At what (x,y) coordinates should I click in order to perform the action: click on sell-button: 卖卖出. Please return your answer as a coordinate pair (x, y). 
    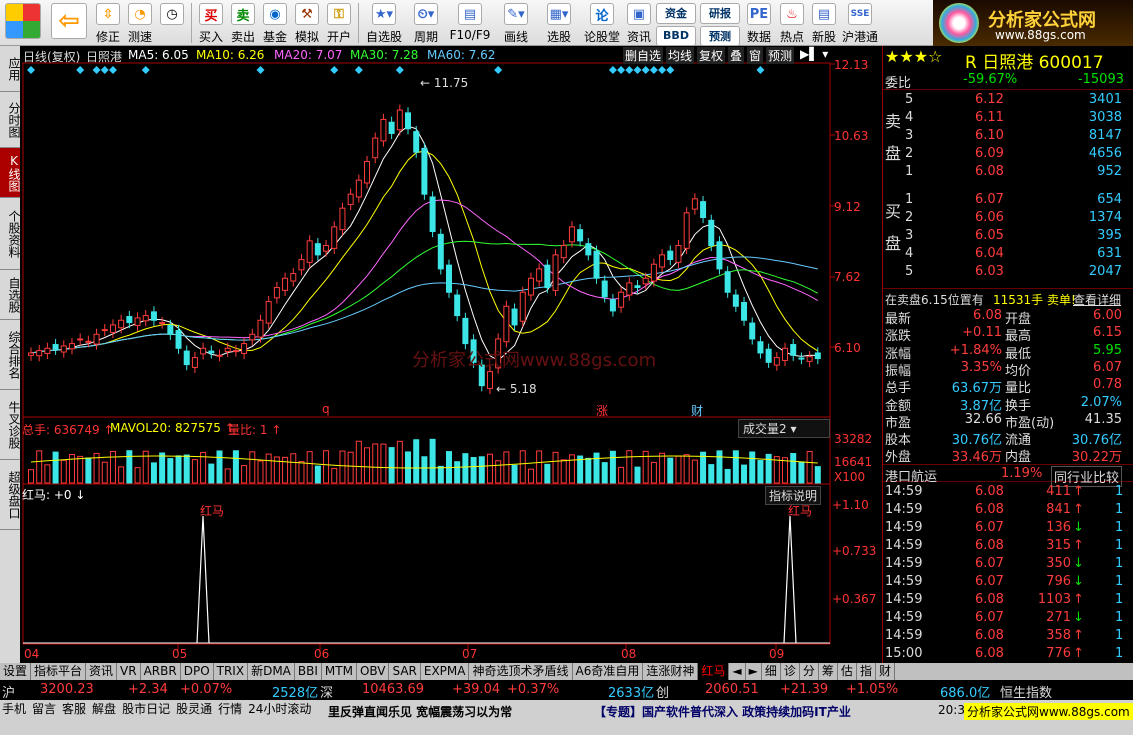
    Looking at the image, I should click on (243, 23).